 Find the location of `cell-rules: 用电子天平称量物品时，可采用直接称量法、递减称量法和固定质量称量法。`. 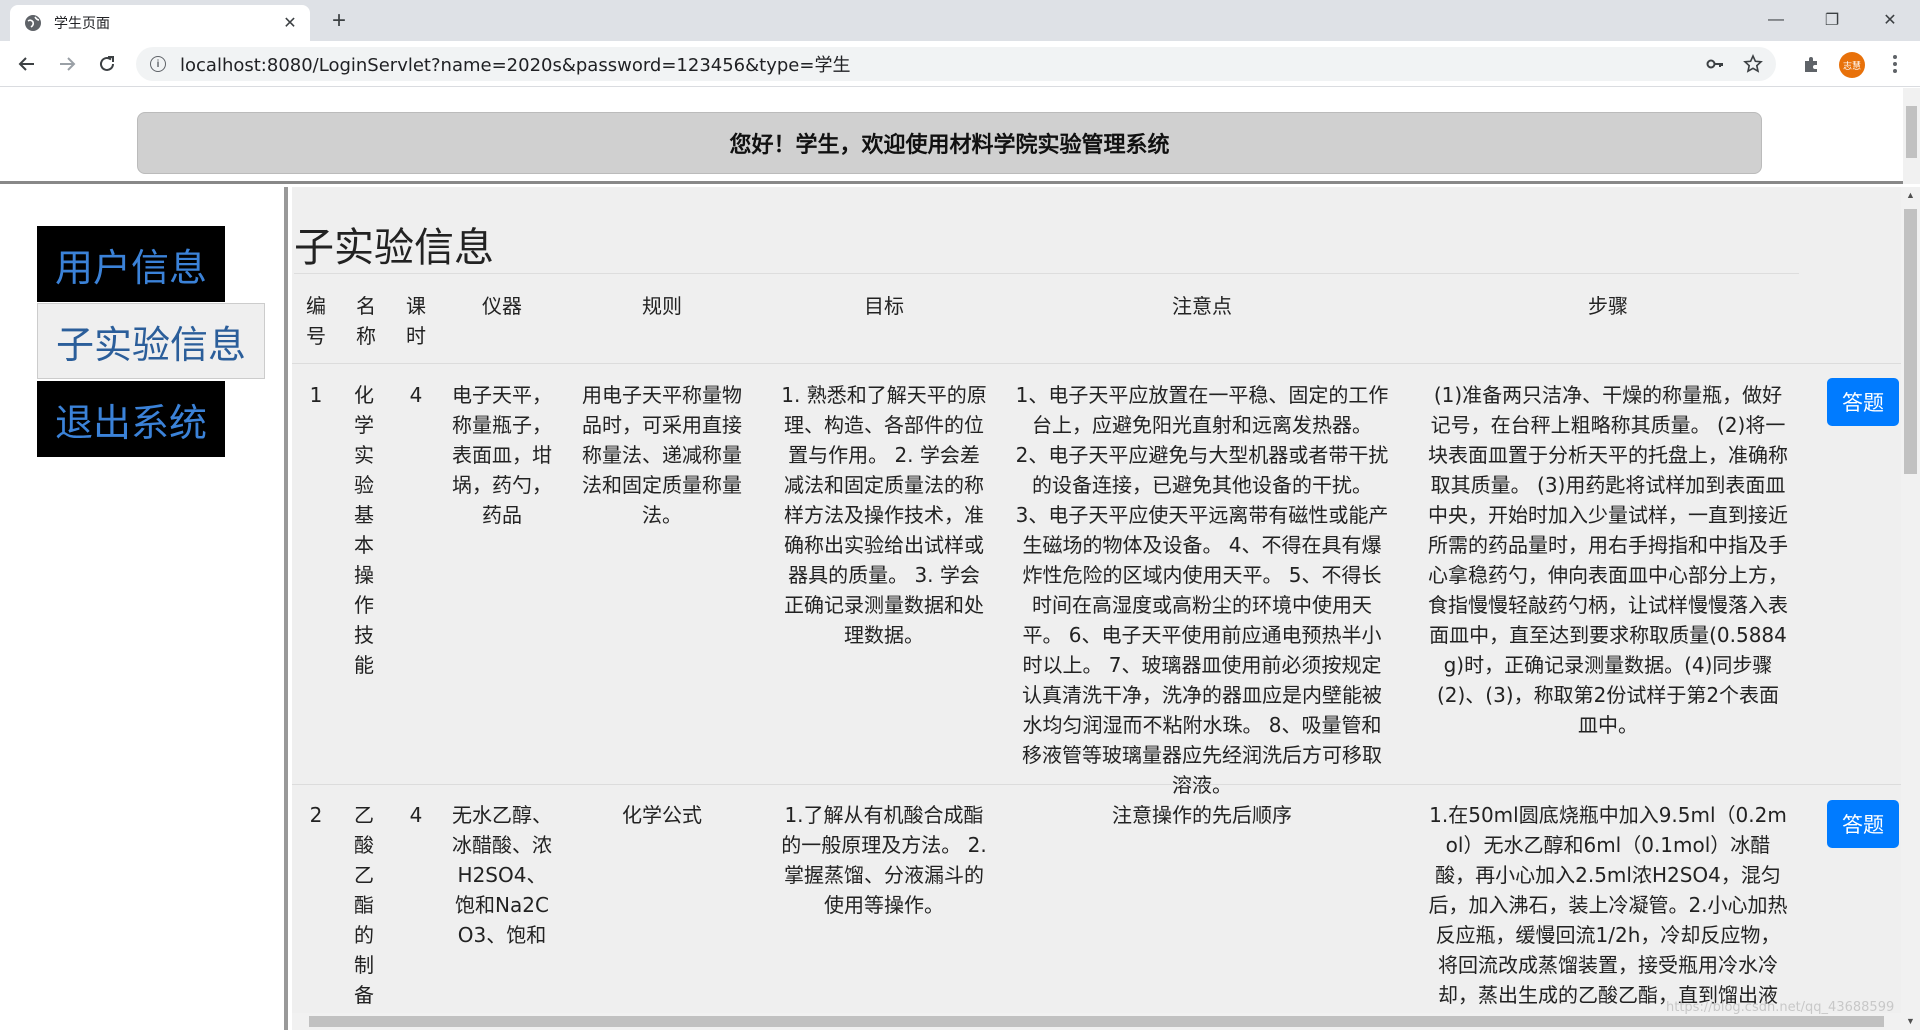

cell-rules: 用电子天平称量物品时，可采用直接称量法、递减称量法和固定质量称量法。 is located at coordinates (662, 455).